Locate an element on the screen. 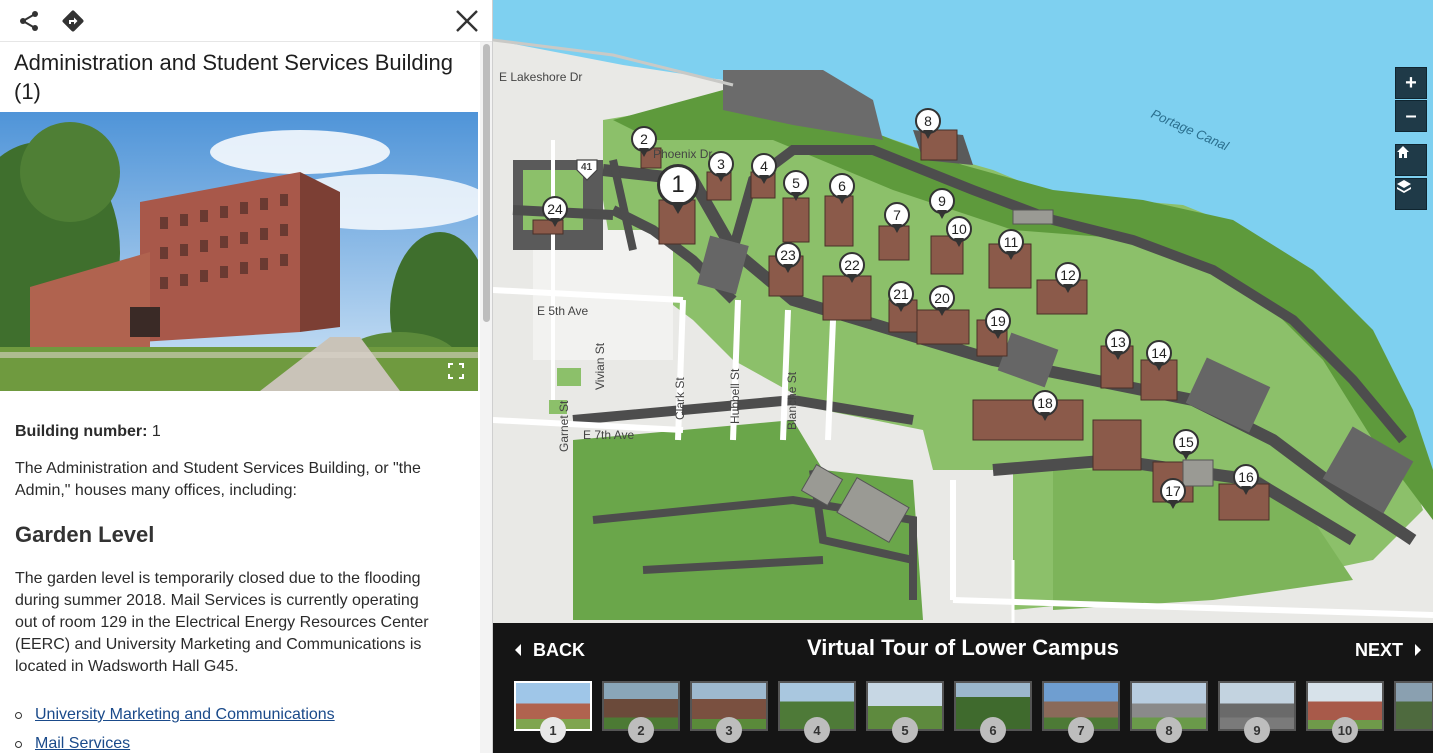  building-number-value: 1 is located at coordinates (156, 431).